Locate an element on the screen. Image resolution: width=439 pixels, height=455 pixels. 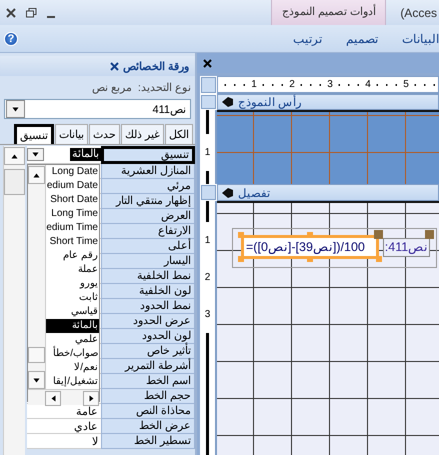
property-value-field: بالمائة is located at coordinates (64, 155).